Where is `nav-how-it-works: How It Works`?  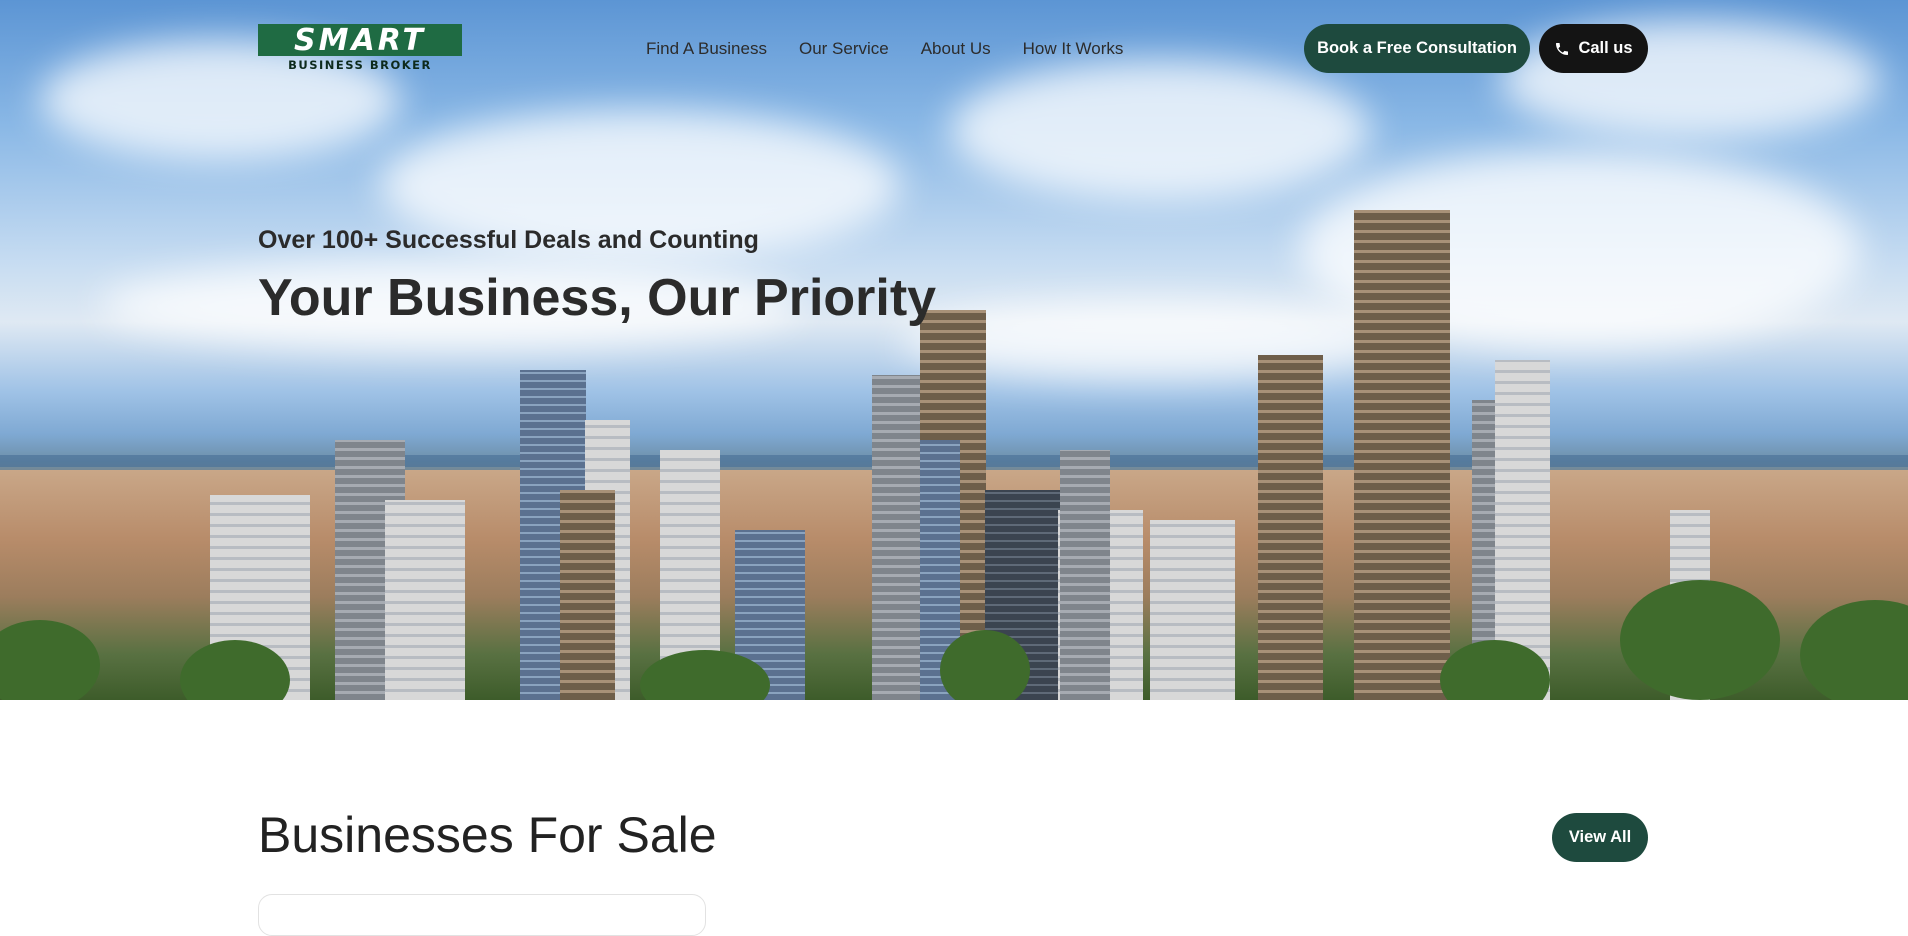
nav-how-it-works: How It Works is located at coordinates (1073, 49).